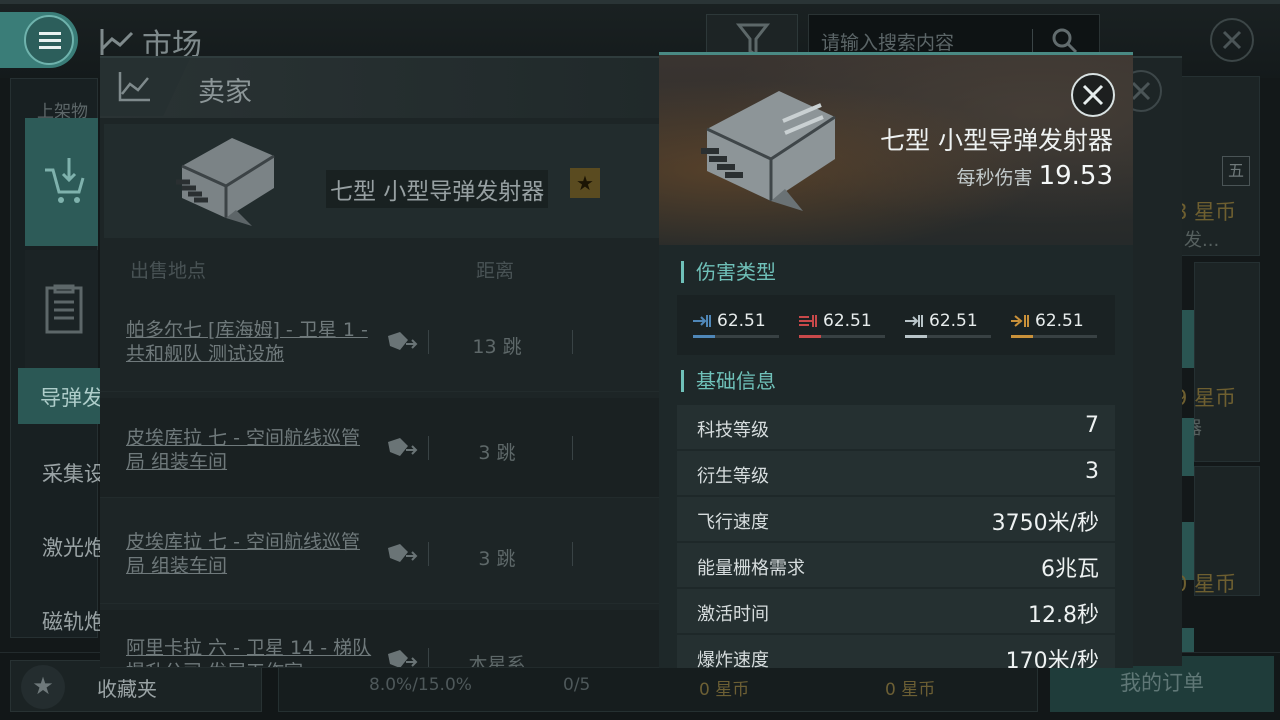 Image resolution: width=1280 pixels, height=720 pixels. Describe the element at coordinates (910, 690) in the screenshot. I see `funds-2: 0 星币` at that location.